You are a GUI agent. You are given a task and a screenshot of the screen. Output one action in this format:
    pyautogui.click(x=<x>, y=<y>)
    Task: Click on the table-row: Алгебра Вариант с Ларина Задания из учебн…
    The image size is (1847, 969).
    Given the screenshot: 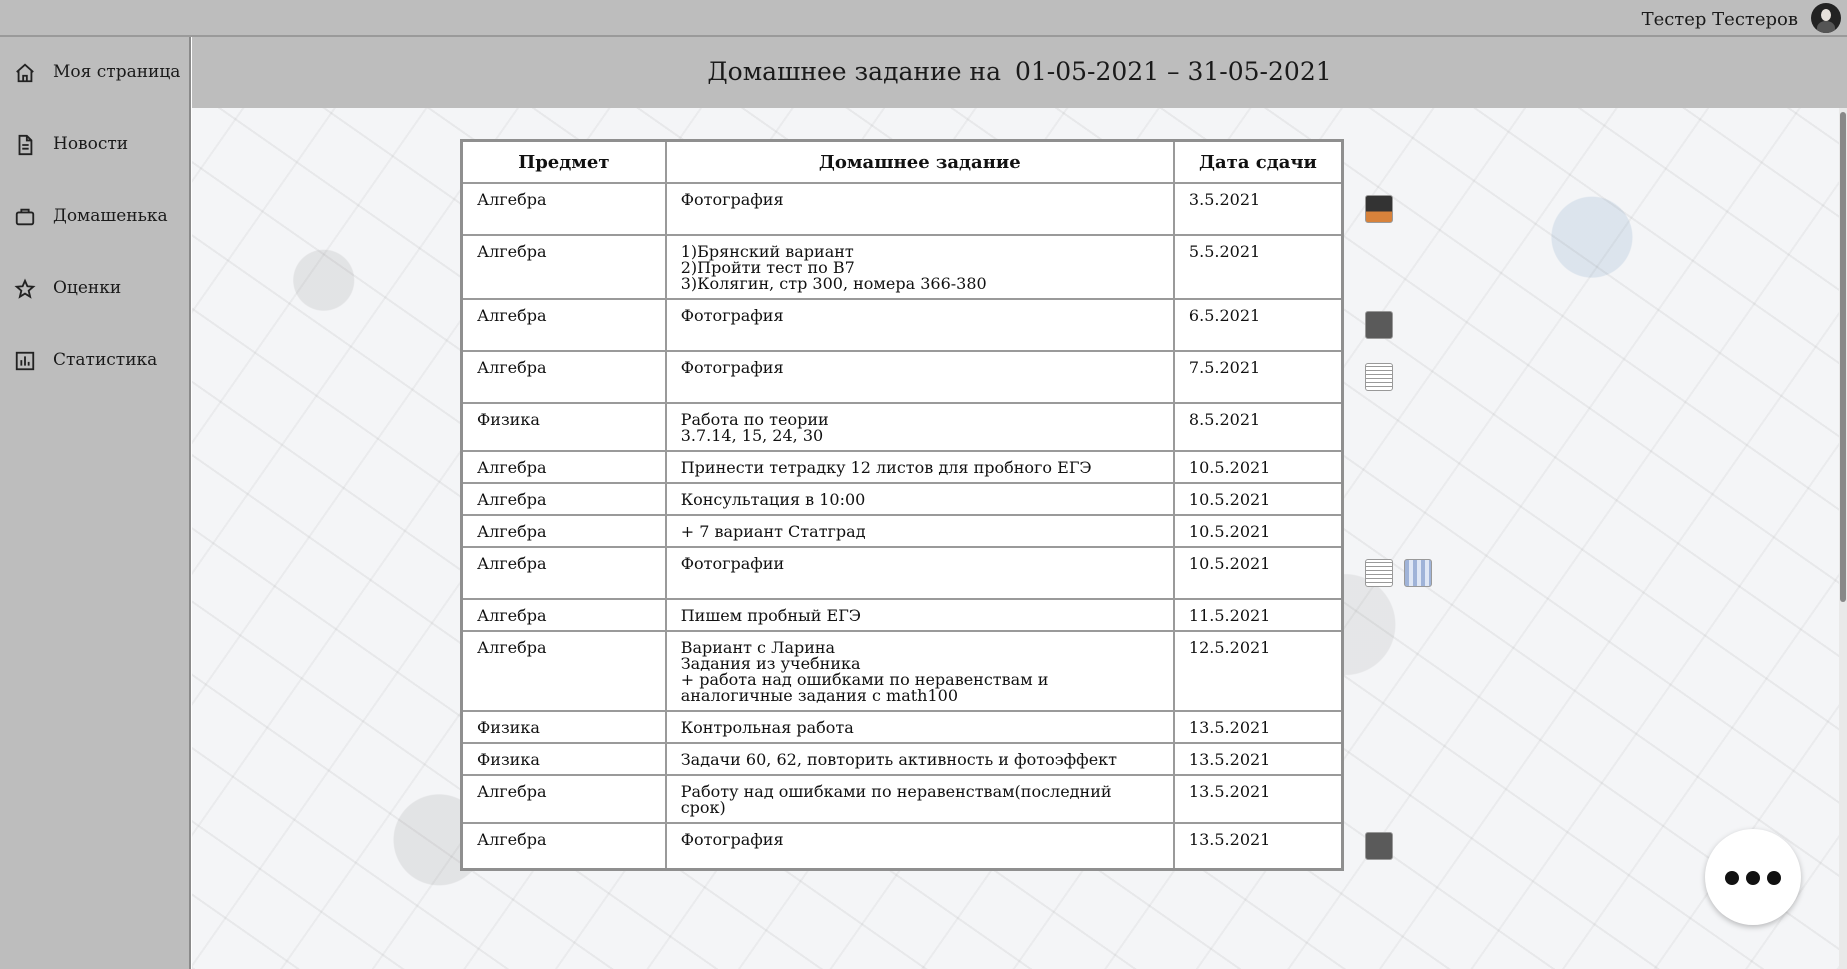 What is the action you would take?
    pyautogui.click(x=902, y=671)
    